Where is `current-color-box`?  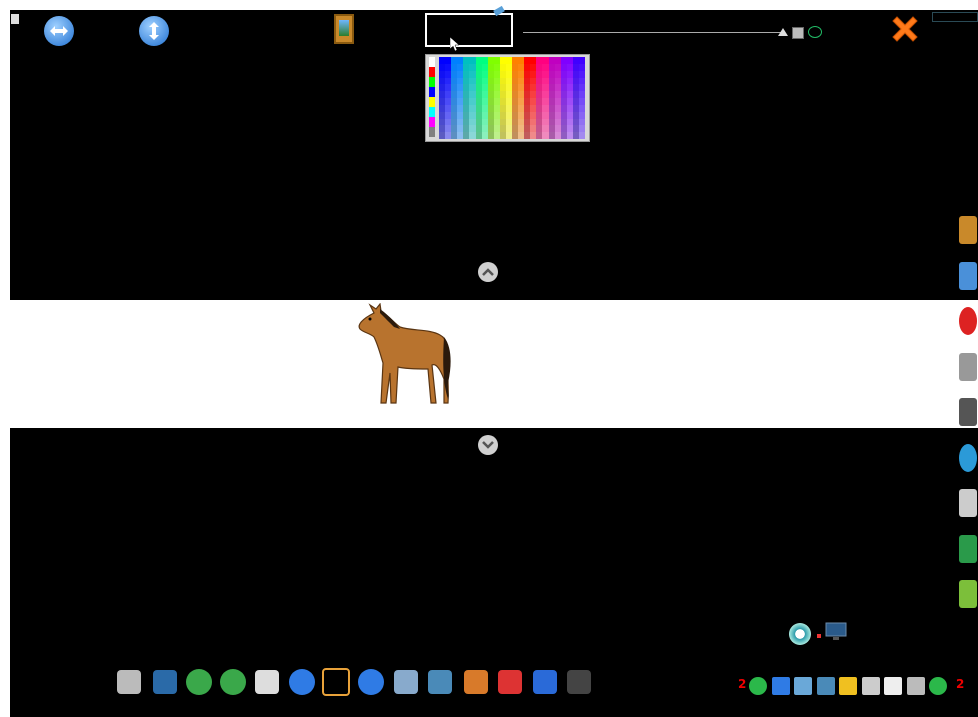
current-color-box is located at coordinates (469, 30).